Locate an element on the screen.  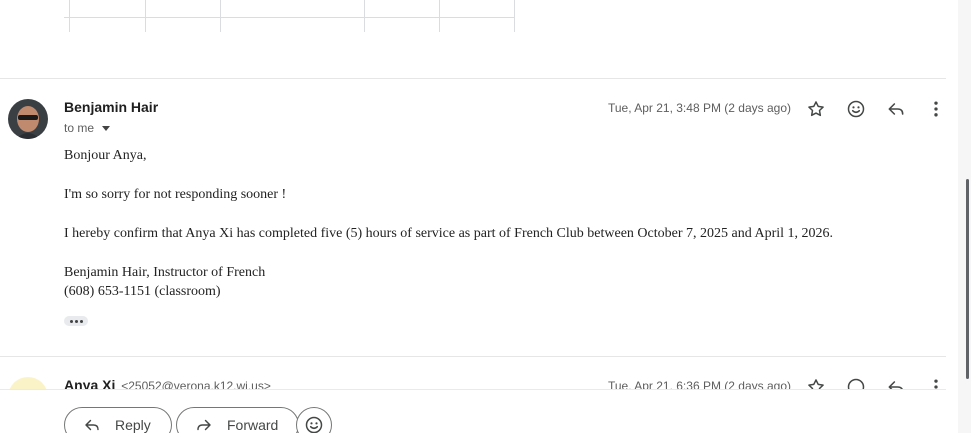
forward-action-button: Forward is located at coordinates (238, 420).